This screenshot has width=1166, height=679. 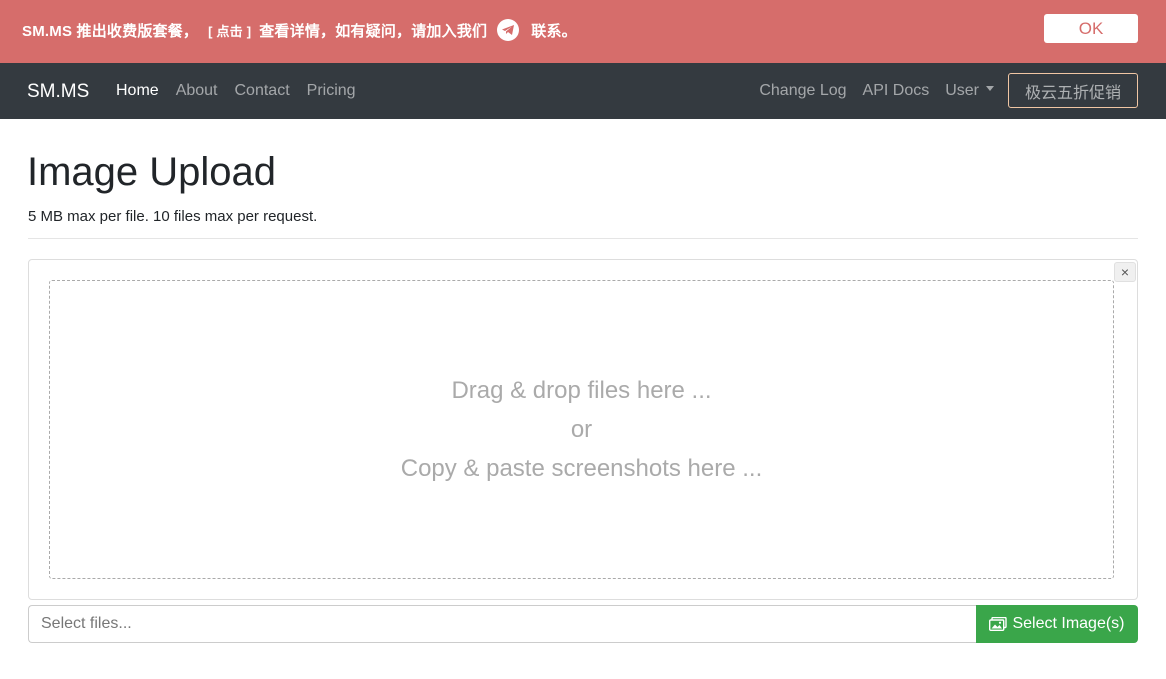 I want to click on user-dropdown: User, so click(x=969, y=91).